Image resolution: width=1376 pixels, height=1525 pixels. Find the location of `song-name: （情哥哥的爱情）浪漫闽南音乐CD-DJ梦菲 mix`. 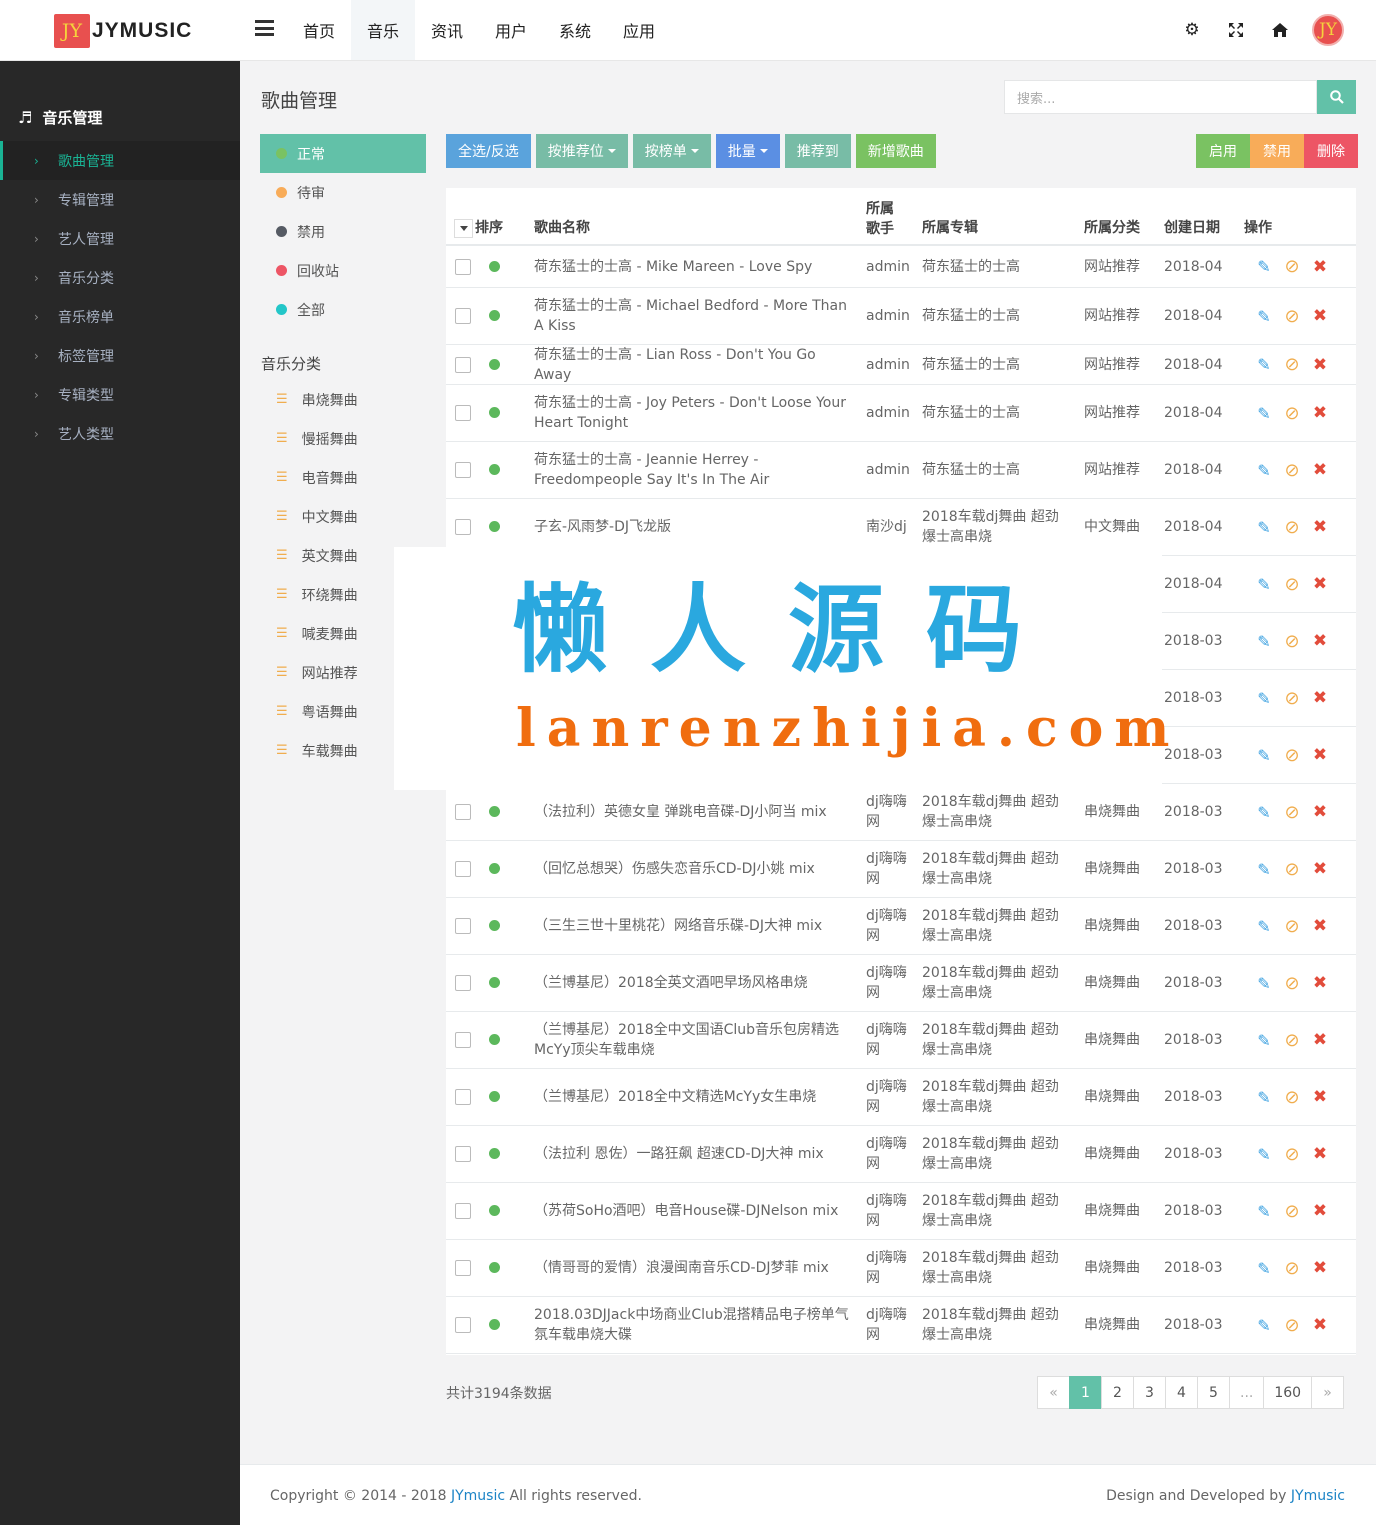

song-name: （情哥哥的爱情）浪漫闽南音乐CD-DJ梦菲 mix is located at coordinates (692, 1268).